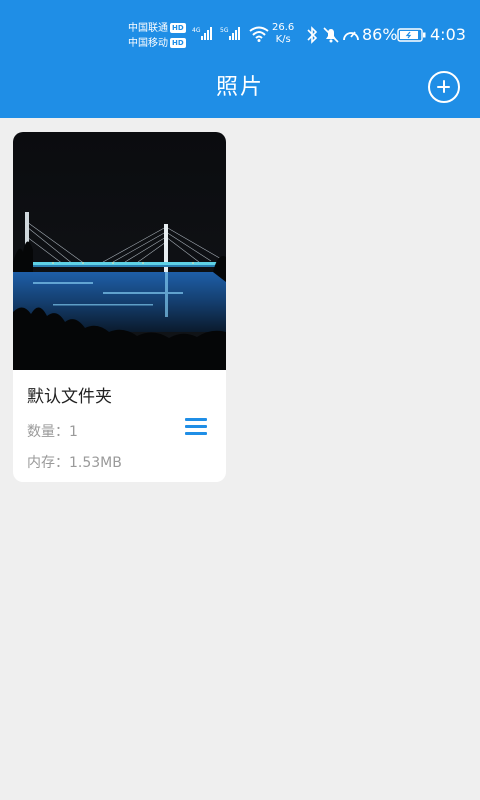 The height and width of the screenshot is (800, 480). I want to click on bell-off-icon, so click(331, 35).